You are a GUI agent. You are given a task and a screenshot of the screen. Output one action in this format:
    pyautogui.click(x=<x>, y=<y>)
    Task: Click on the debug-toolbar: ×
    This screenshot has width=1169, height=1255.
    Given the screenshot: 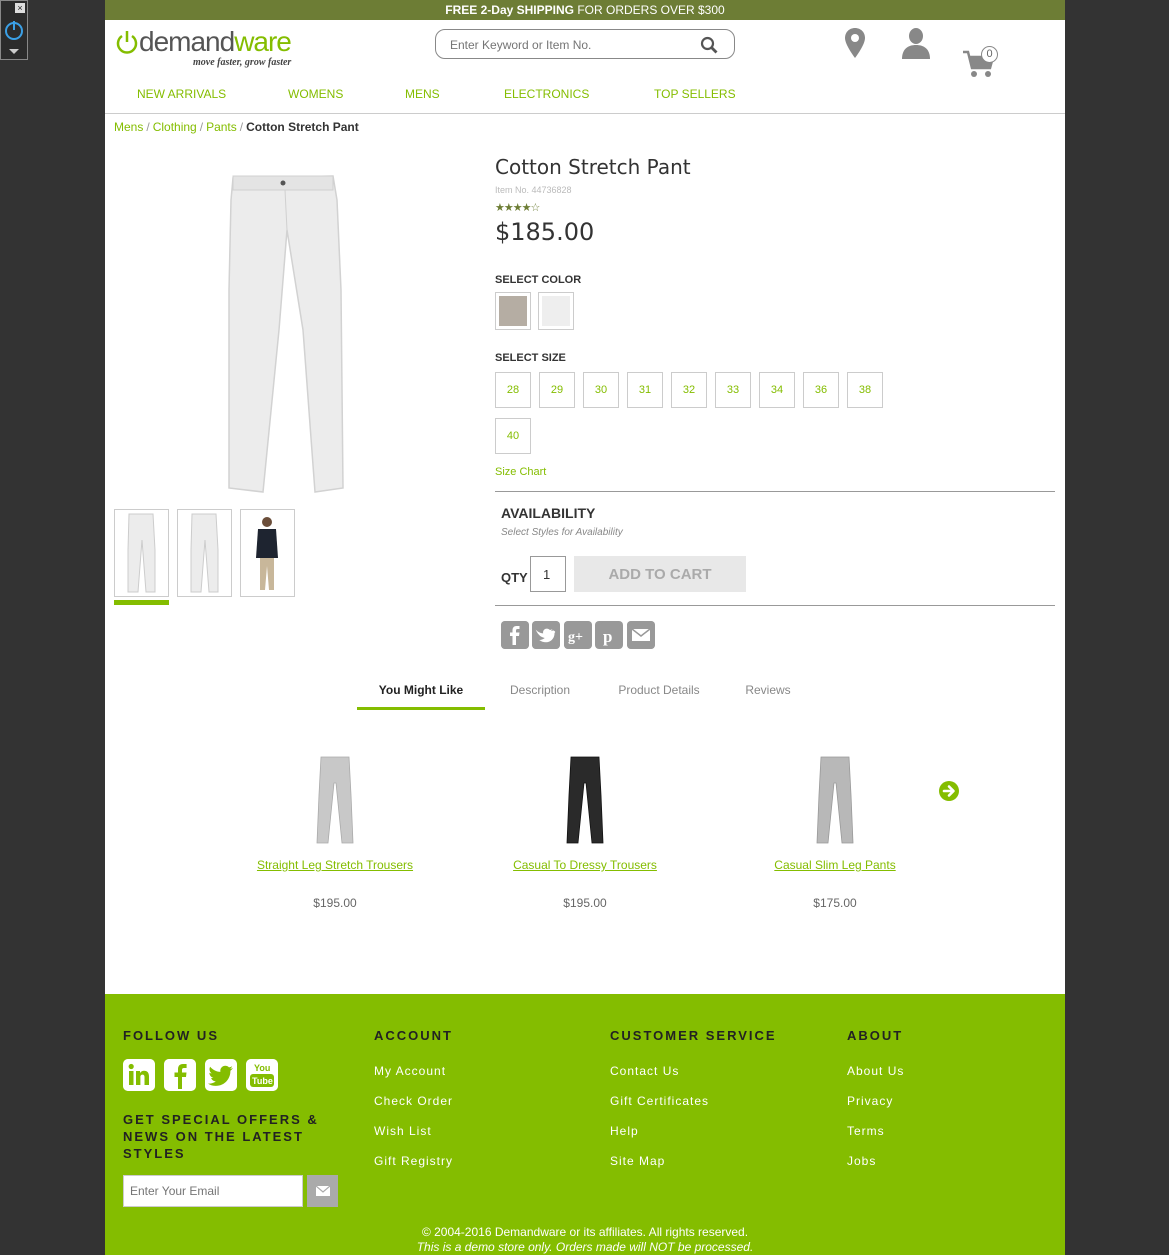 What is the action you would take?
    pyautogui.click(x=14, y=30)
    